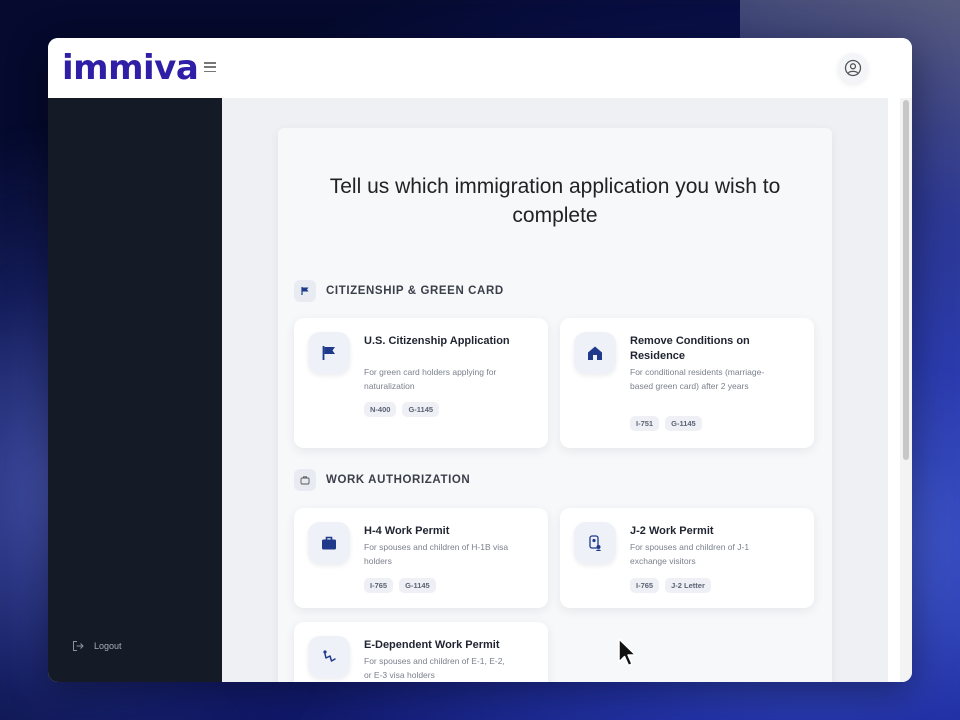 This screenshot has height=720, width=960. I want to click on logout-link: Logout, so click(97, 646).